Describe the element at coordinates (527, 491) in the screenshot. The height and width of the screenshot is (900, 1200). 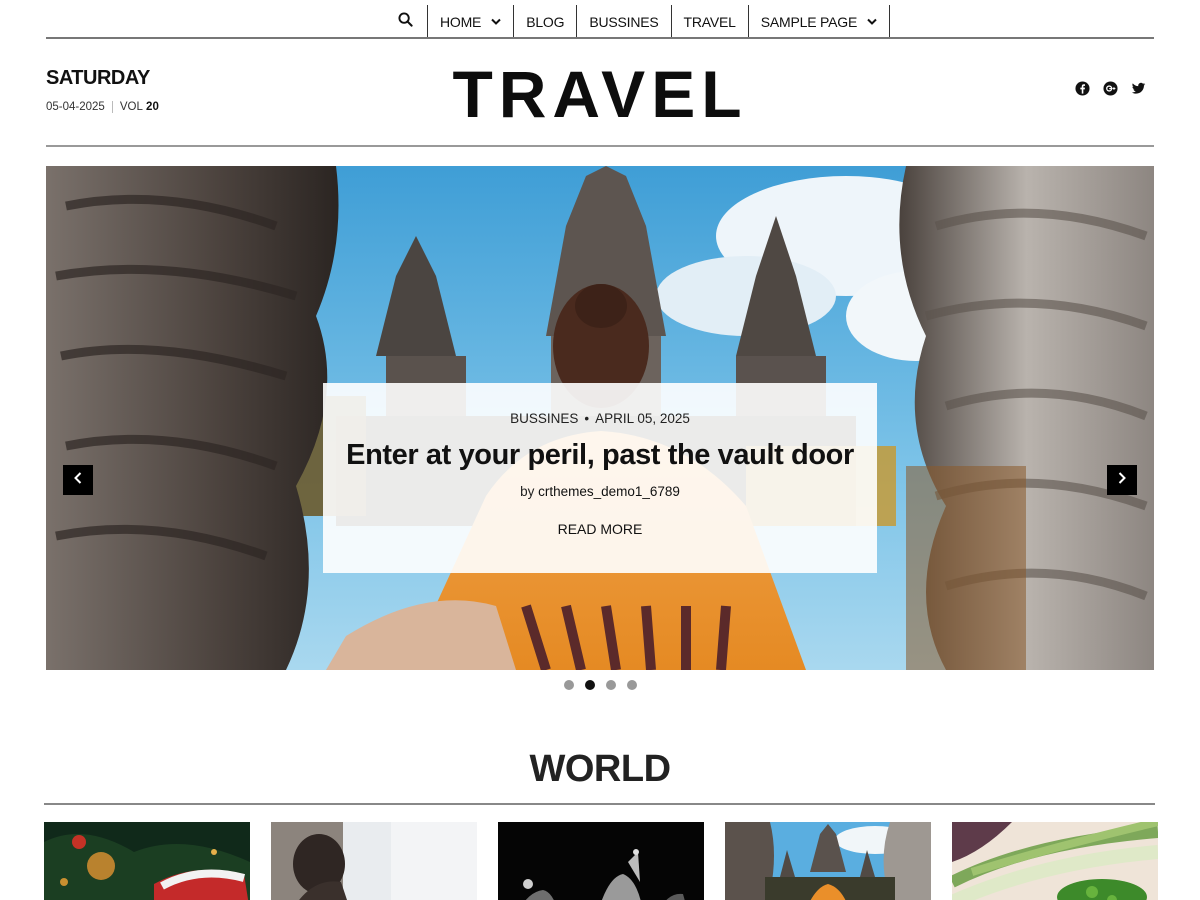
I see `byline-prefix: by` at that location.